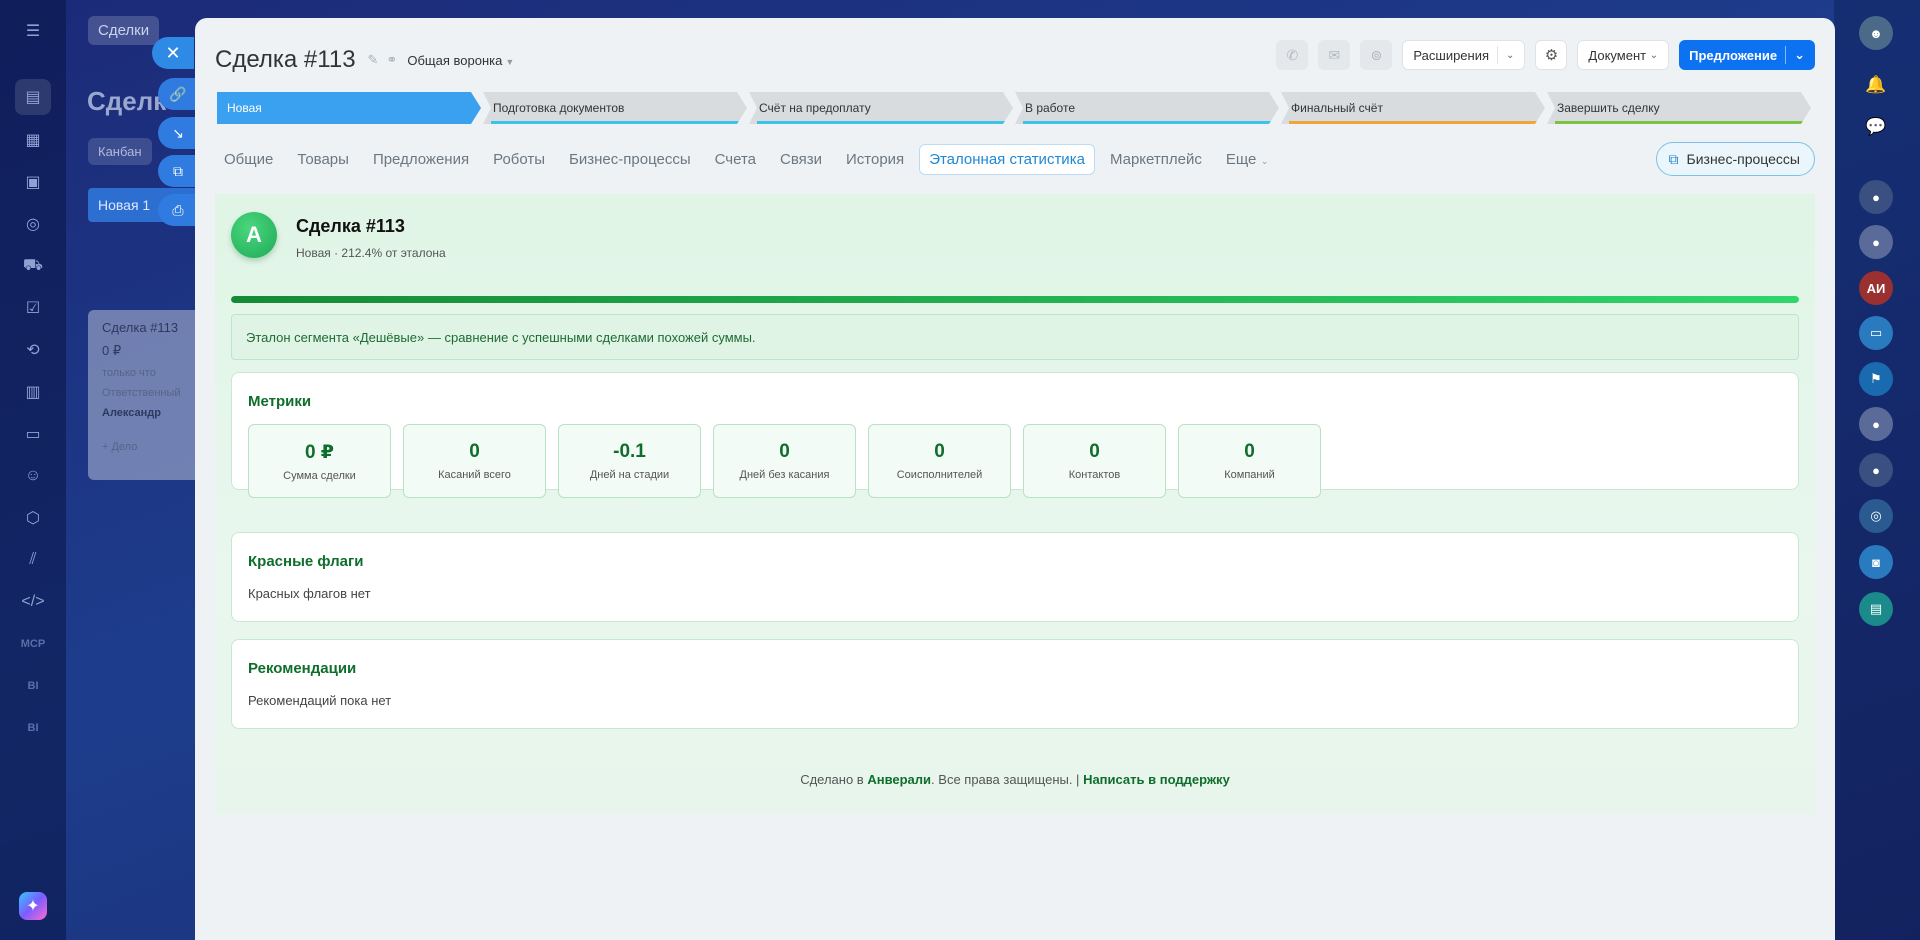 The width and height of the screenshot is (1920, 940). What do you see at coordinates (33, 31) in the screenshot?
I see `menu-icon: ☰` at bounding box center [33, 31].